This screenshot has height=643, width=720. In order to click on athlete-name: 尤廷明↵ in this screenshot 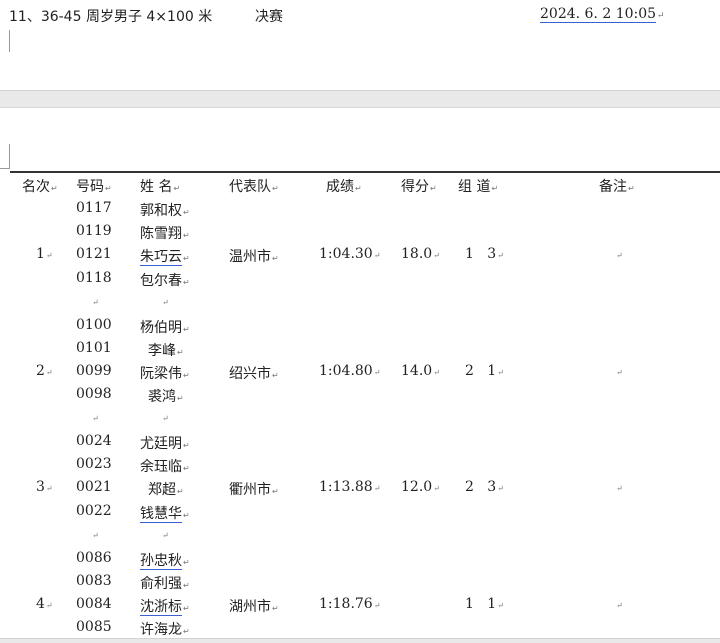, I will do `click(165, 443)`.